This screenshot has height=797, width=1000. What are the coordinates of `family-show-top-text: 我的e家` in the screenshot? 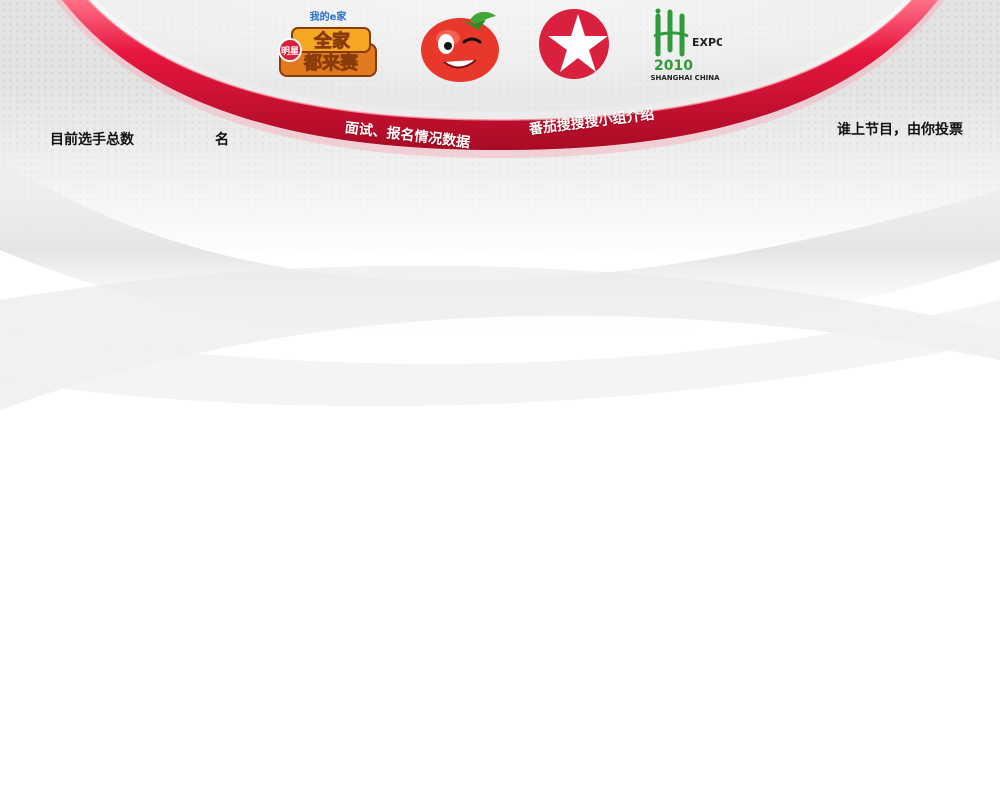 It's located at (329, 16).